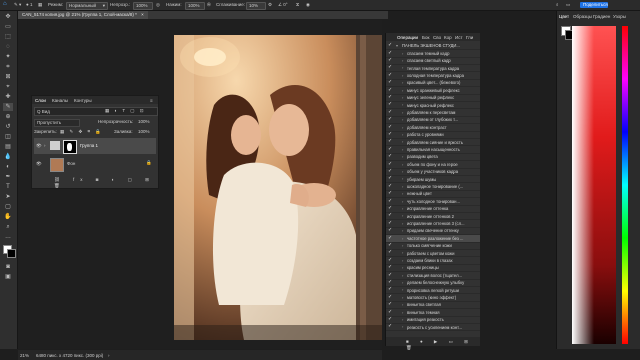  I want to click on brush-settings-icon: ▦, so click(40, 5).